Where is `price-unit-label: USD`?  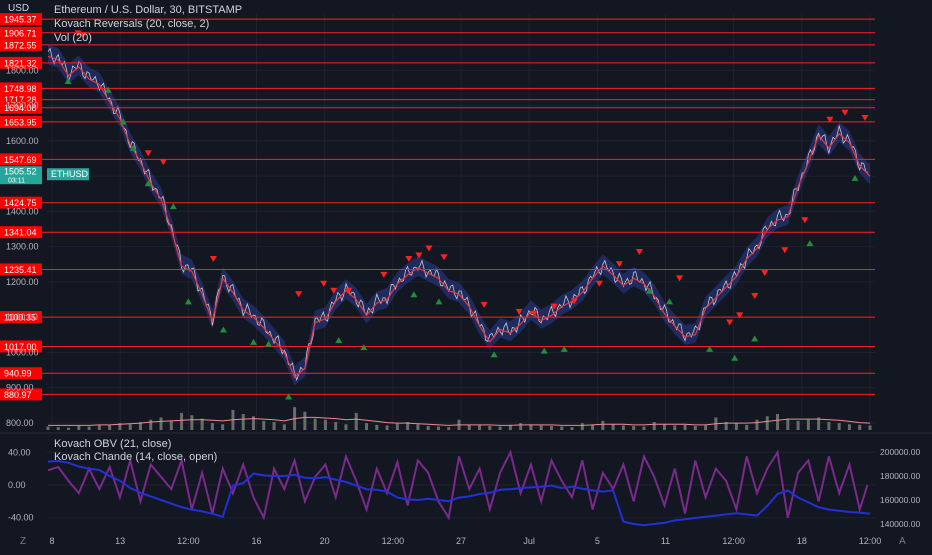 price-unit-label: USD is located at coordinates (19, 8).